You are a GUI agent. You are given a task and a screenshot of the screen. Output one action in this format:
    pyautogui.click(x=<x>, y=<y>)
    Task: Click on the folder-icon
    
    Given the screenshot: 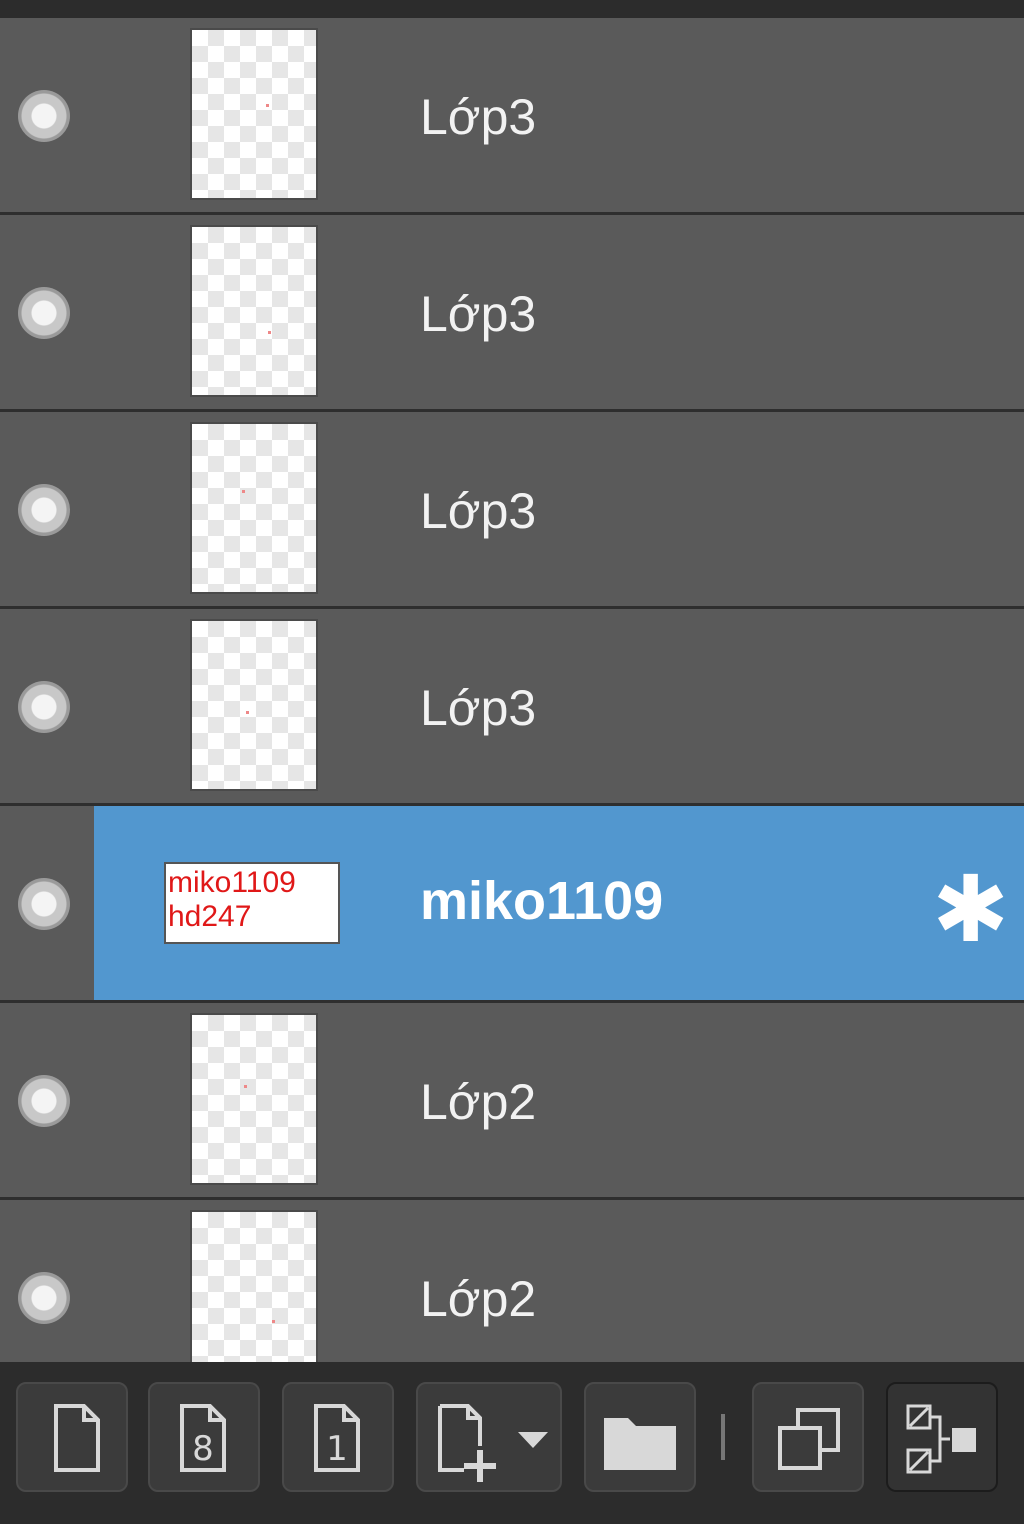 What is the action you would take?
    pyautogui.click(x=640, y=1444)
    